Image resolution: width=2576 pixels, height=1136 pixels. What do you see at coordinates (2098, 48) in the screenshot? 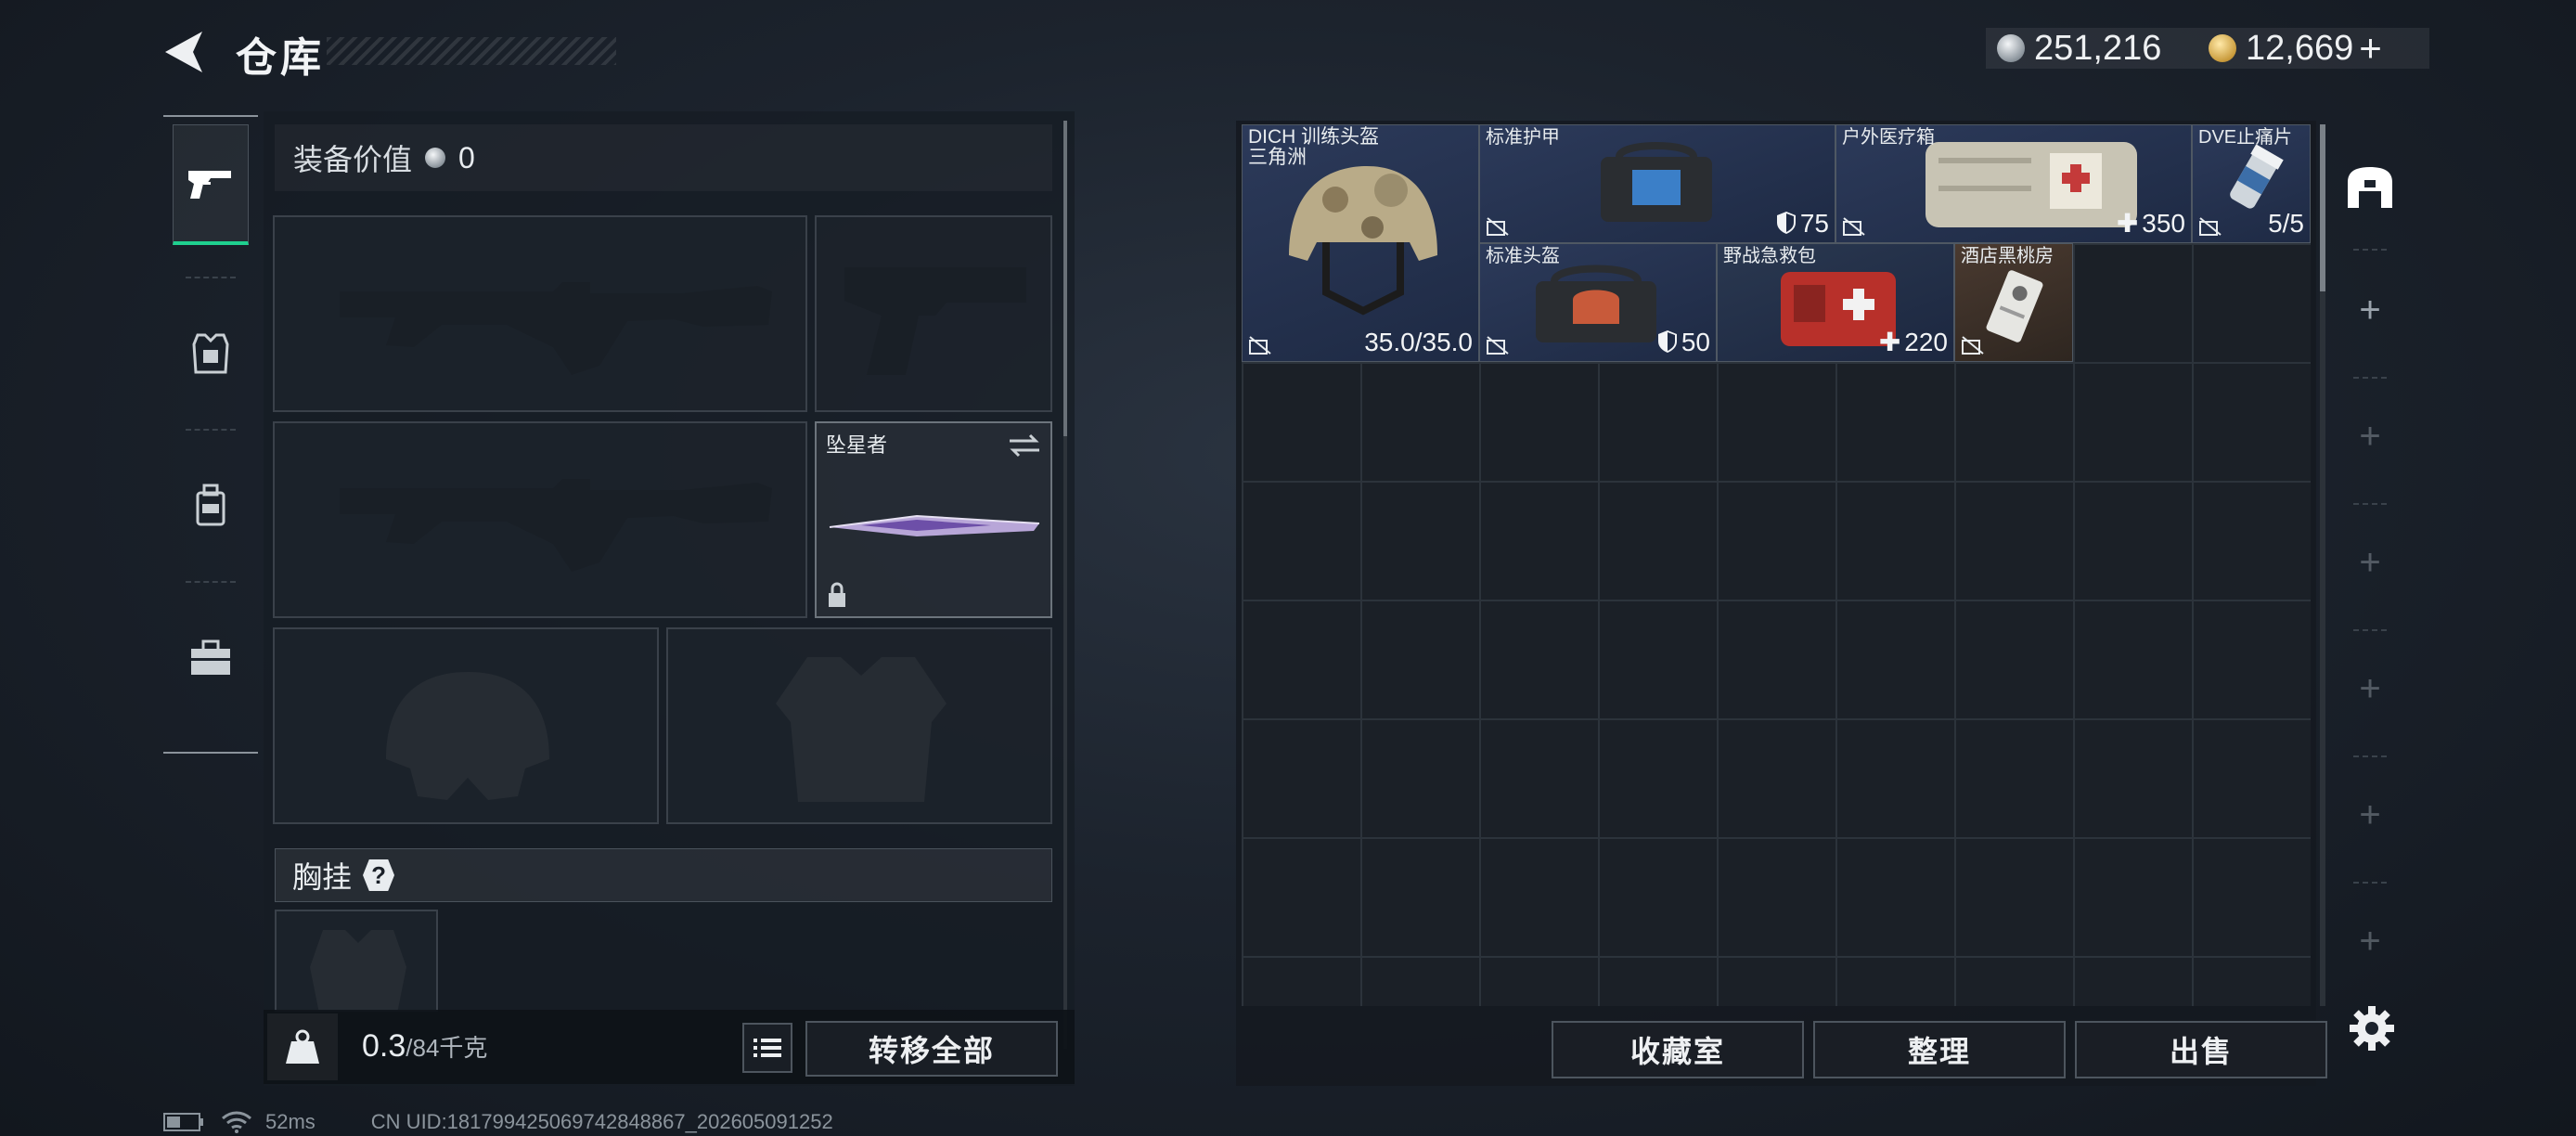
I see `currency-primary-amount: 251,216` at bounding box center [2098, 48].